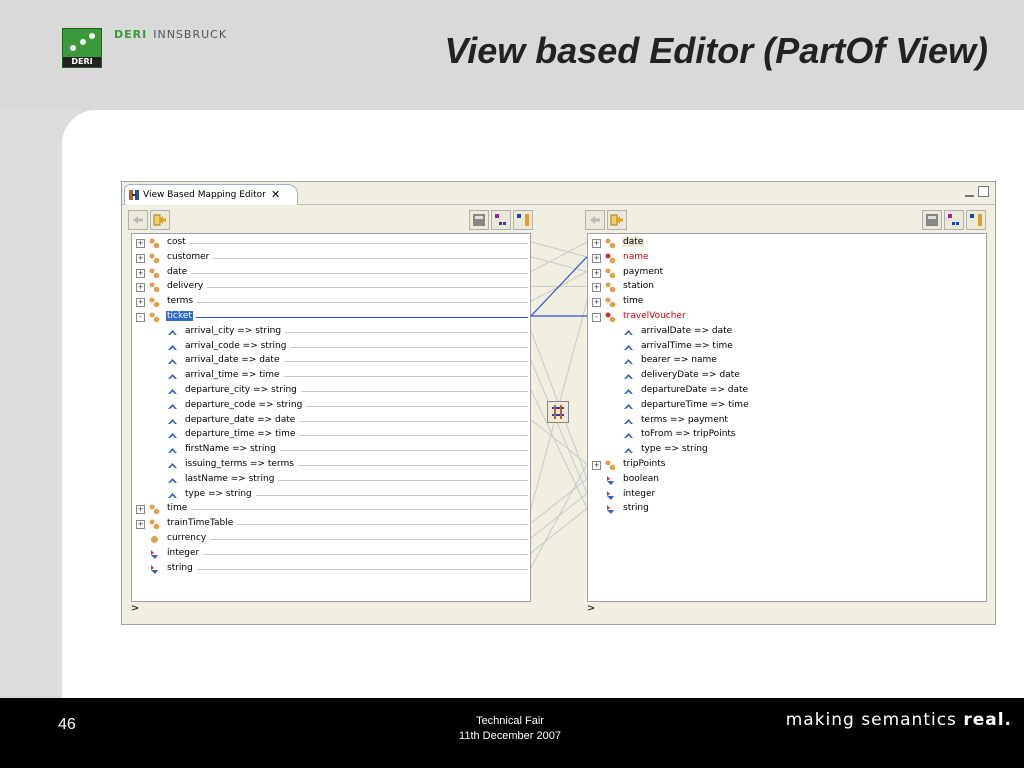 This screenshot has width=1024, height=768. I want to click on right-view-mode-2-button, so click(954, 220).